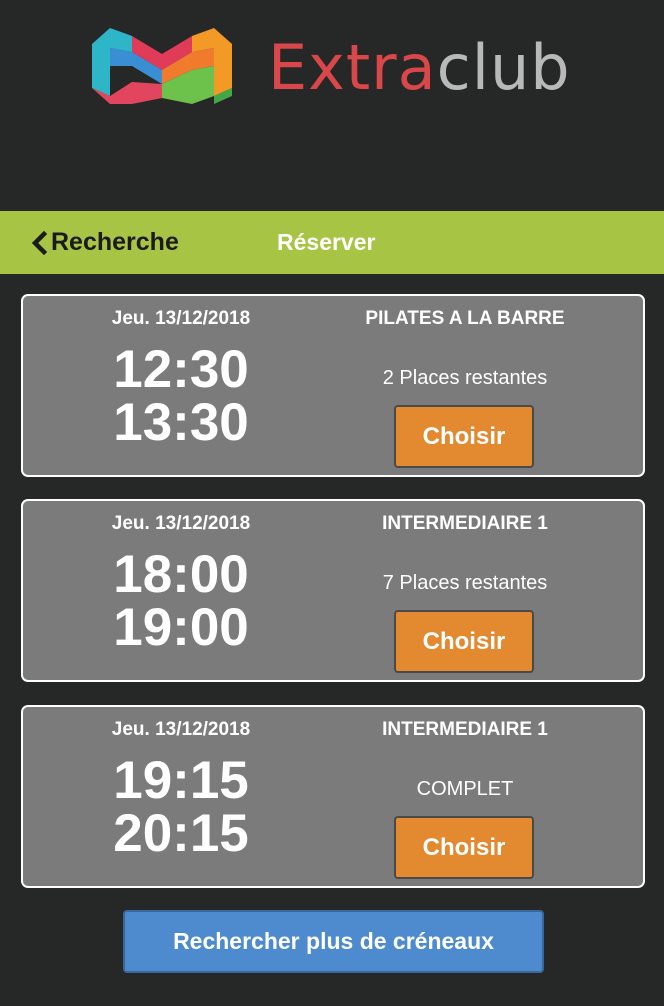  I want to click on slot-end-time: 13:30, so click(181, 422).